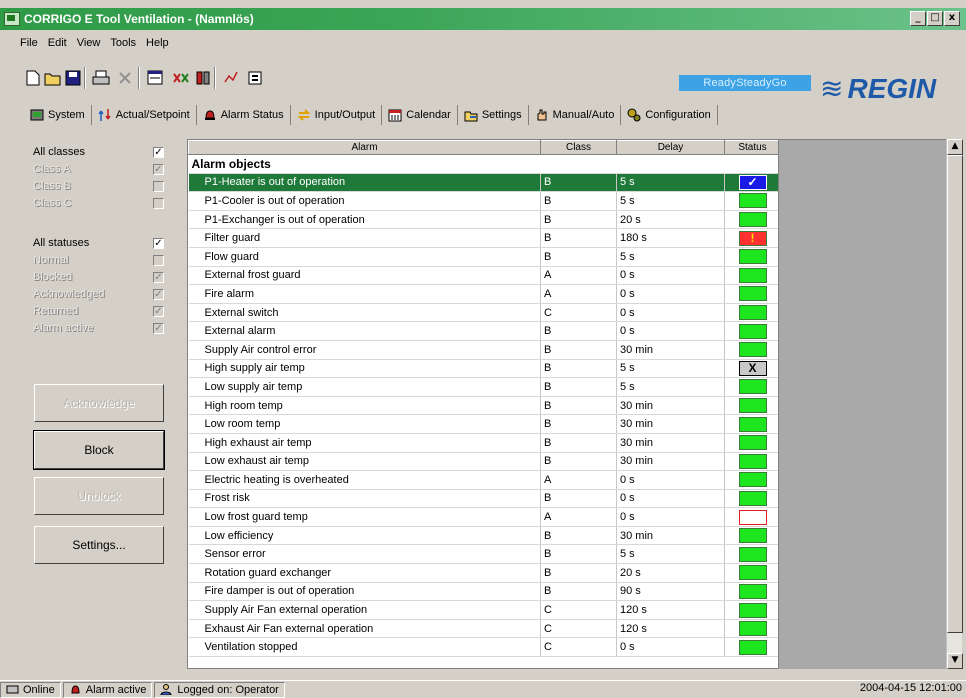  Describe the element at coordinates (483, 350) in the screenshot. I see `table-row: Supply Air control error B 30 min` at that location.